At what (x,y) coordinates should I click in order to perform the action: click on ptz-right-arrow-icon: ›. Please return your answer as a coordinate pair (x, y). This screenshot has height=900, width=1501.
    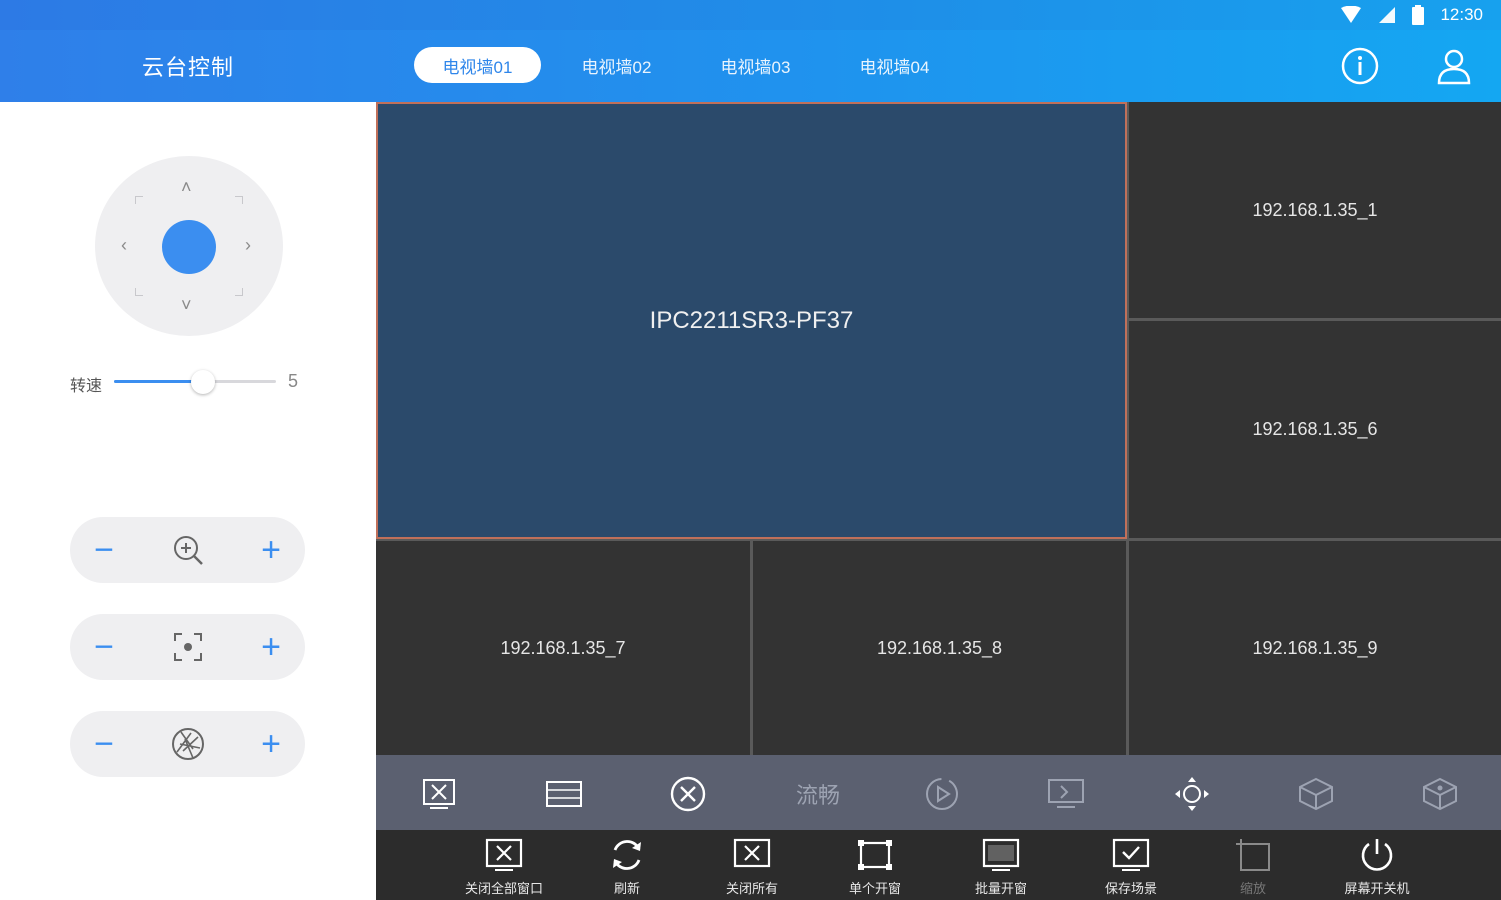
    Looking at the image, I should click on (248, 245).